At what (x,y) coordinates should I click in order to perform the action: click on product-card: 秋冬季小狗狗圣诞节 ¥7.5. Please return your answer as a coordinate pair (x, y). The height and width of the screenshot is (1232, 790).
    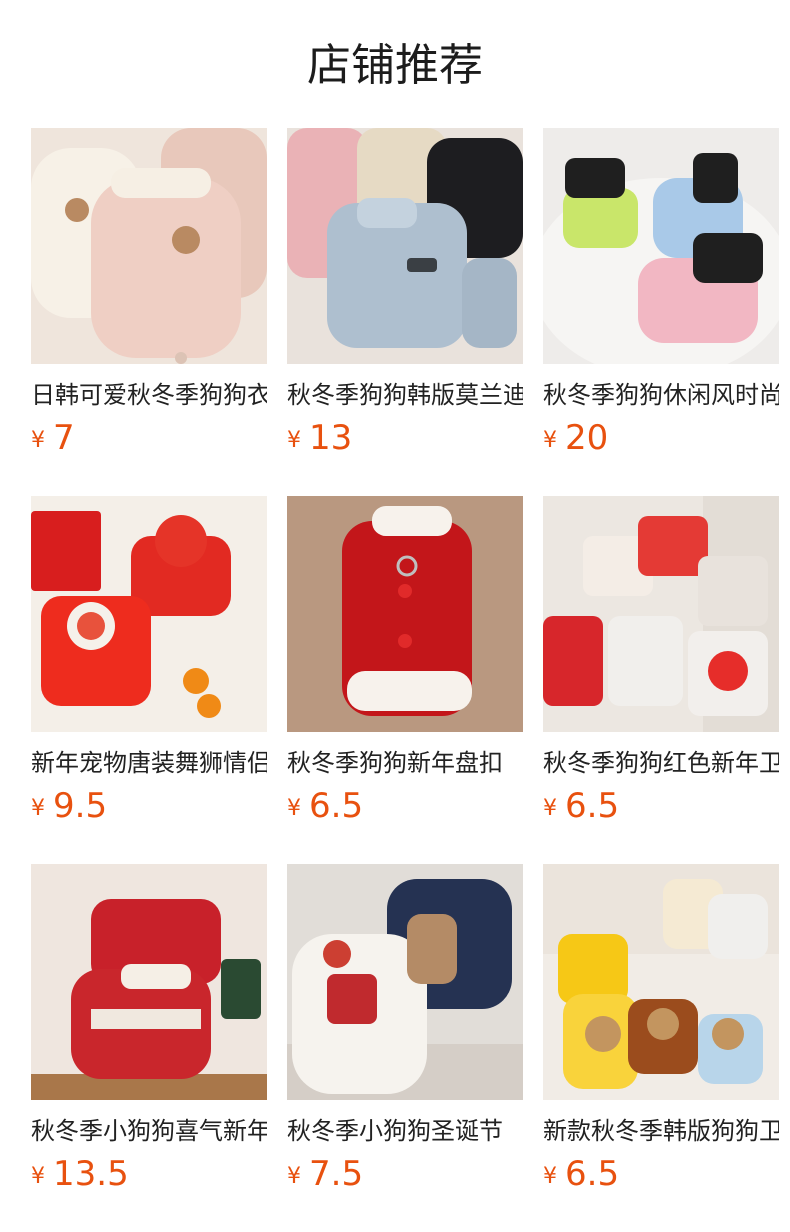
    Looking at the image, I should click on (405, 1029).